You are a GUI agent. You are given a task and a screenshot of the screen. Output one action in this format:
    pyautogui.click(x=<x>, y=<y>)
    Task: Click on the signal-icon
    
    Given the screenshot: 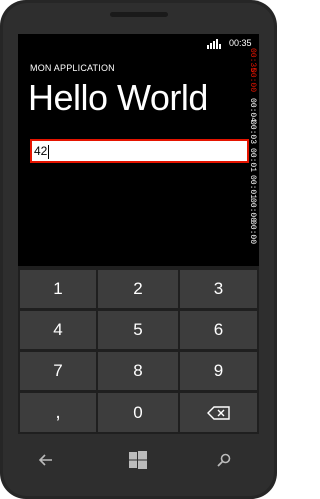 What is the action you would take?
    pyautogui.click(x=214, y=44)
    